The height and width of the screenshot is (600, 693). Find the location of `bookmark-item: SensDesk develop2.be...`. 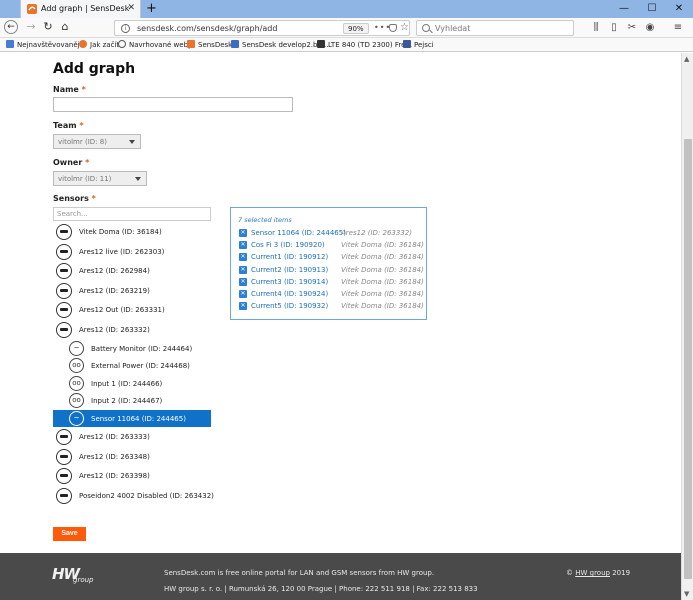

bookmark-item: SensDesk develop2.be... is located at coordinates (279, 44).